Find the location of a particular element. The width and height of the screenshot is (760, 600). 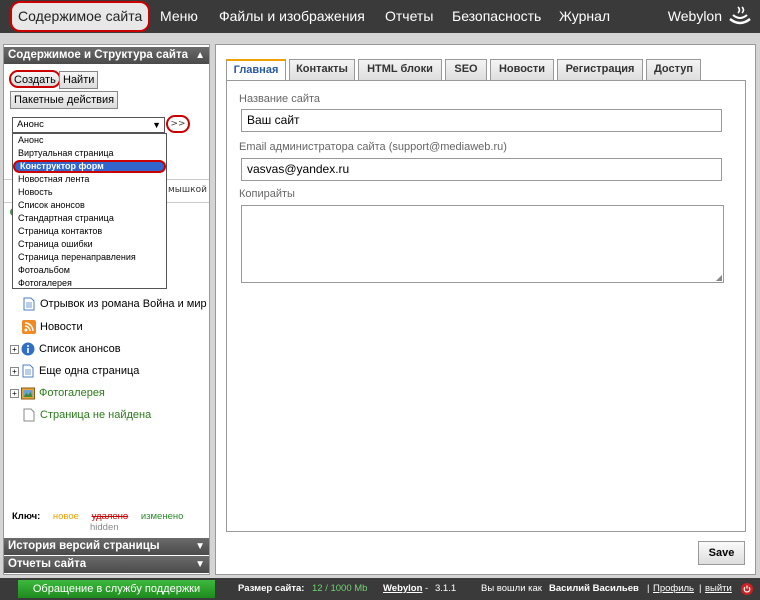

option-photo-album: Фотоальбом is located at coordinates (89, 270).